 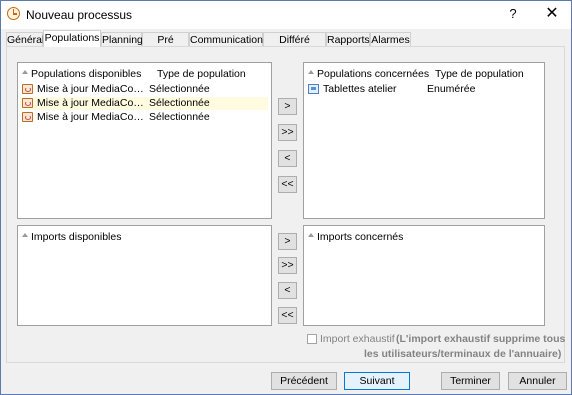 What do you see at coordinates (313, 89) in the screenshot?
I see `screen-icon` at bounding box center [313, 89].